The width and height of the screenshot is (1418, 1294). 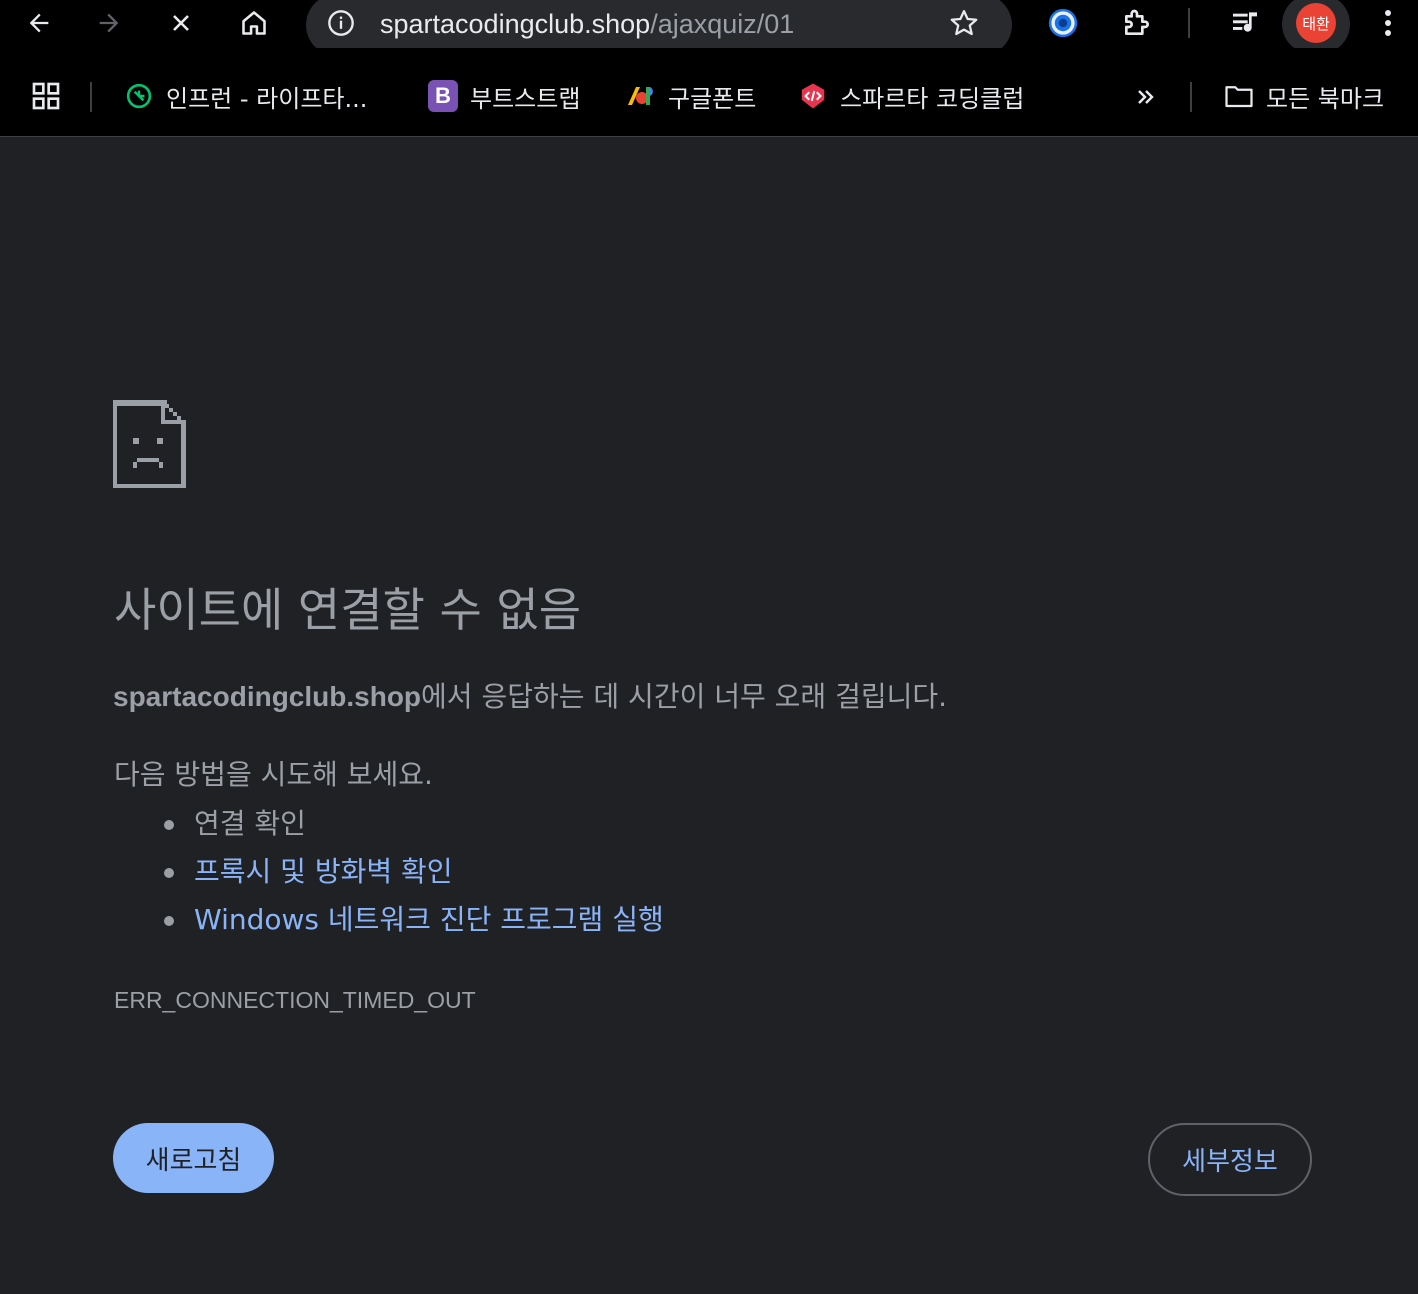 What do you see at coordinates (193, 1158) in the screenshot?
I see `reload-button: 새로고침` at bounding box center [193, 1158].